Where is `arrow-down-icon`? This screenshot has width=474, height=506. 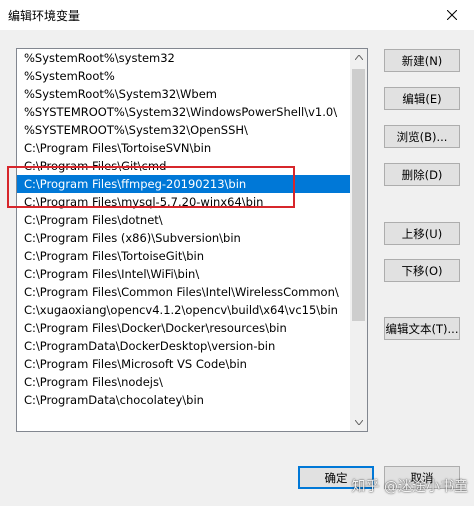
arrow-down-icon is located at coordinates (358, 422).